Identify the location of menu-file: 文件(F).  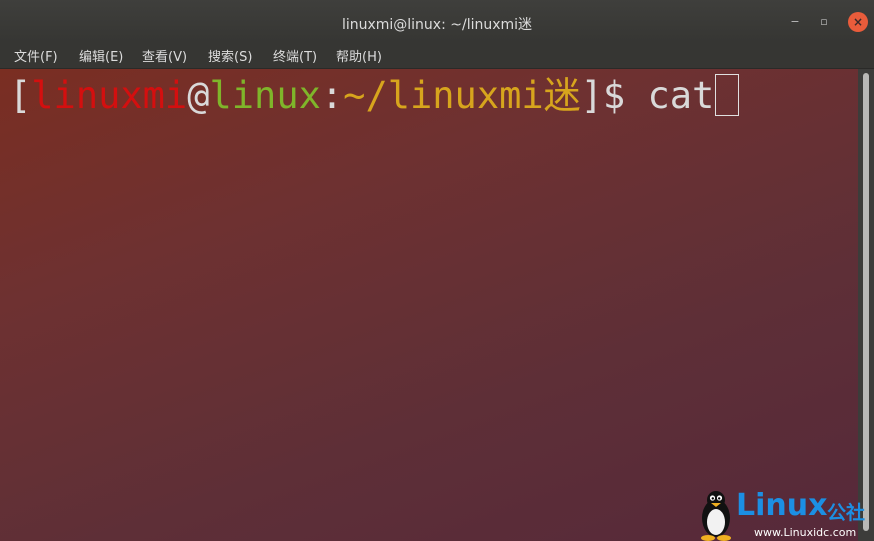
(36, 55).